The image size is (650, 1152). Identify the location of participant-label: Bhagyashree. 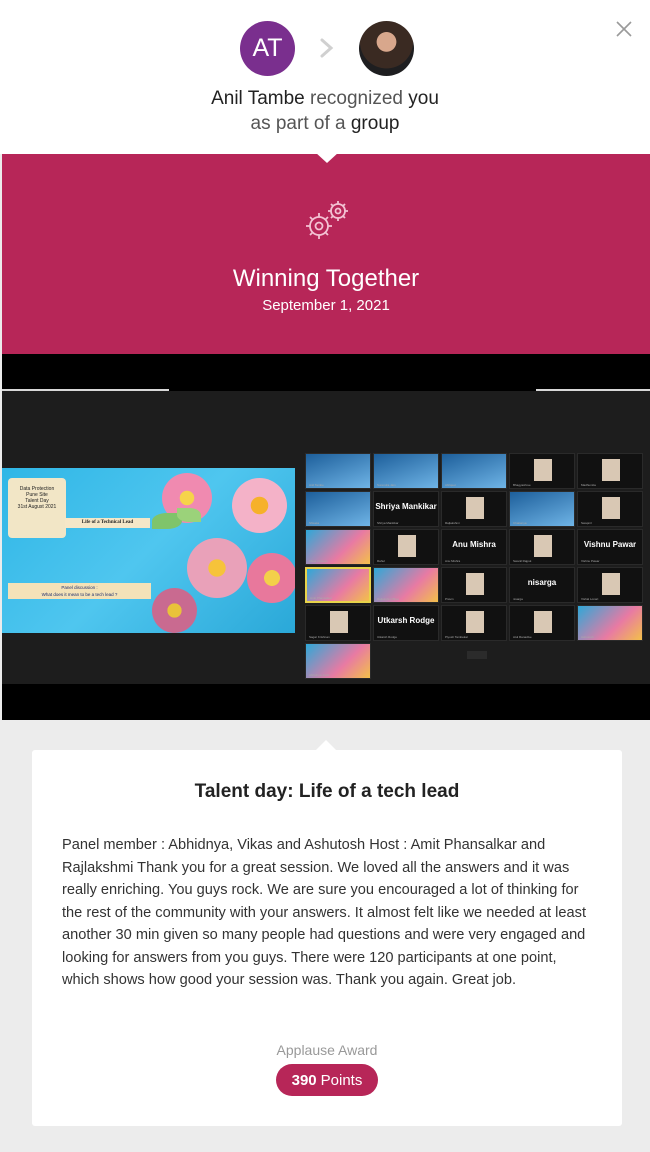
(522, 485).